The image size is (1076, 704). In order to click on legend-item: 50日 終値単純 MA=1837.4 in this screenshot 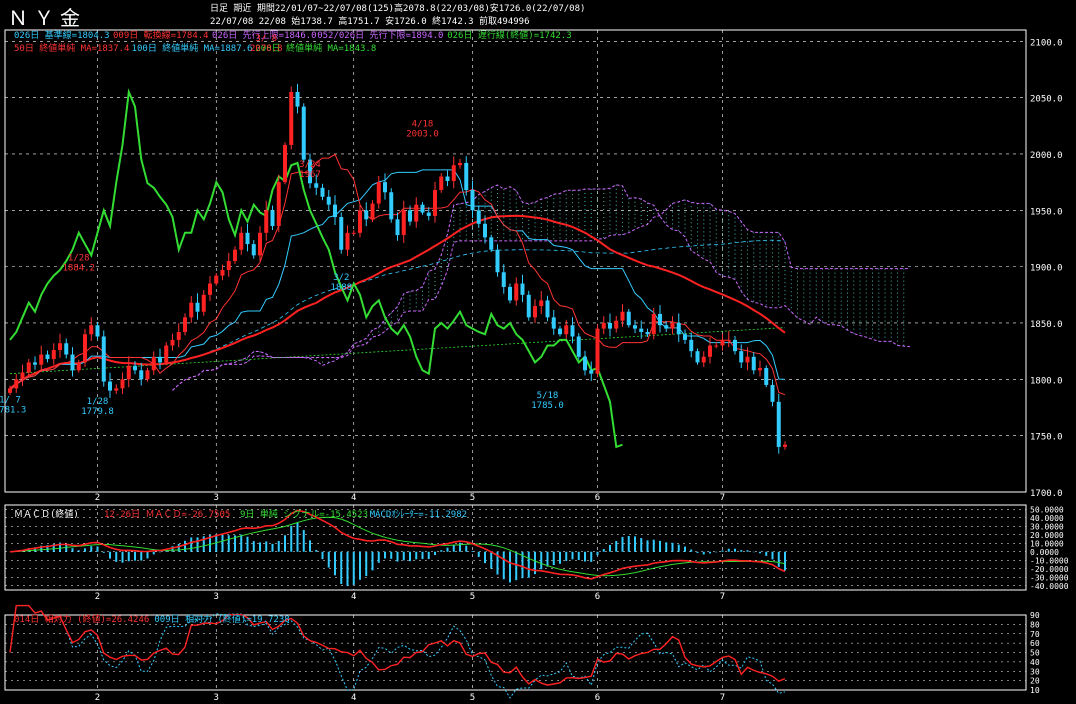, I will do `click(71, 48)`.